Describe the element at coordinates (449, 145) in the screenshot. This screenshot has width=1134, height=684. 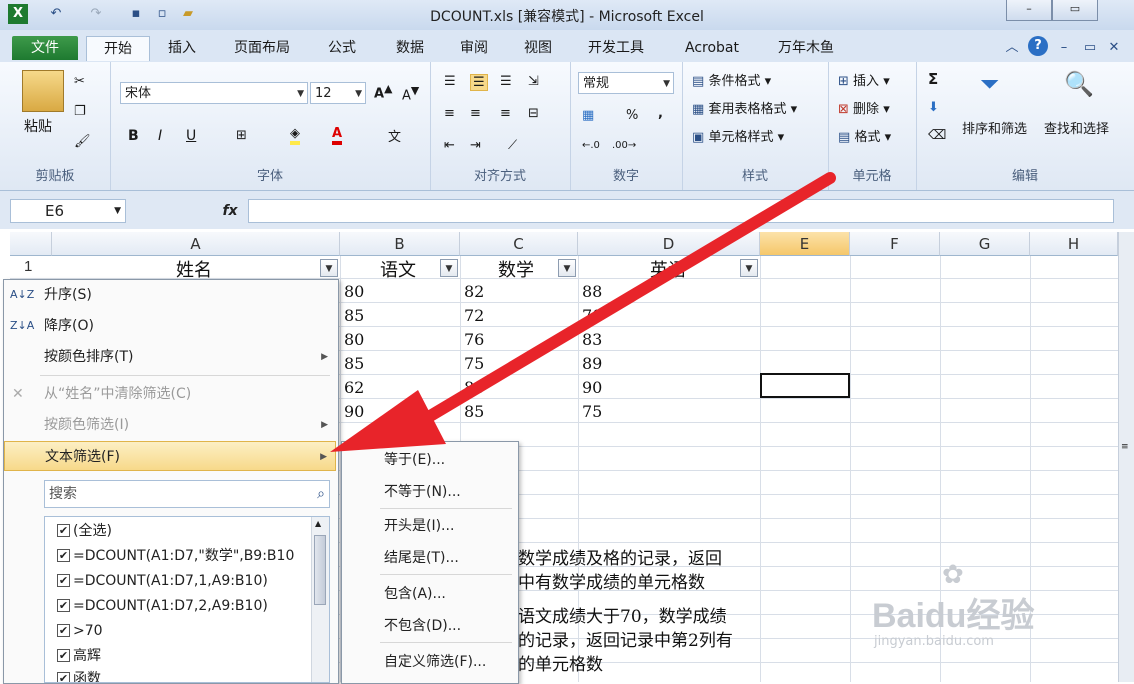
I see `decrease-indent-icon: ⇤` at that location.